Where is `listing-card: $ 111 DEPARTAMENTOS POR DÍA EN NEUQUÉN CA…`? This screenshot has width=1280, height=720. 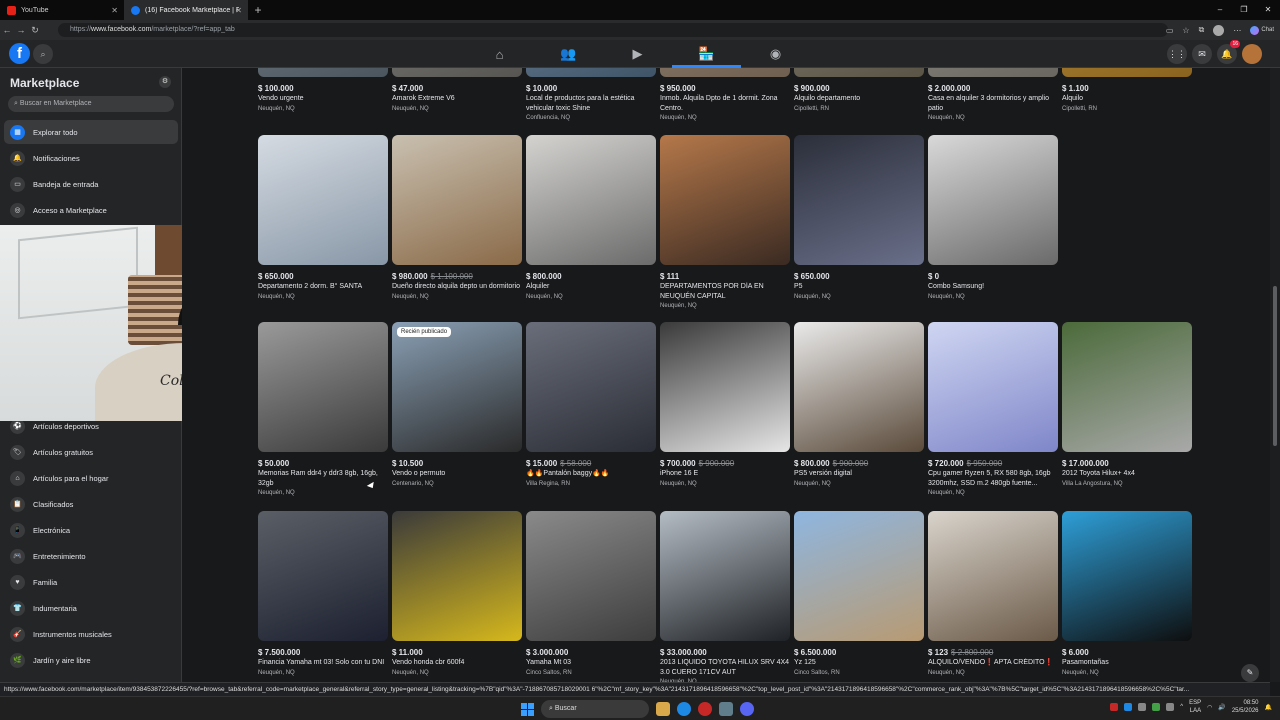
listing-card: $ 111 DEPARTAMENTOS POR DÍA EN NEUQUÉN CA… is located at coordinates (725, 222).